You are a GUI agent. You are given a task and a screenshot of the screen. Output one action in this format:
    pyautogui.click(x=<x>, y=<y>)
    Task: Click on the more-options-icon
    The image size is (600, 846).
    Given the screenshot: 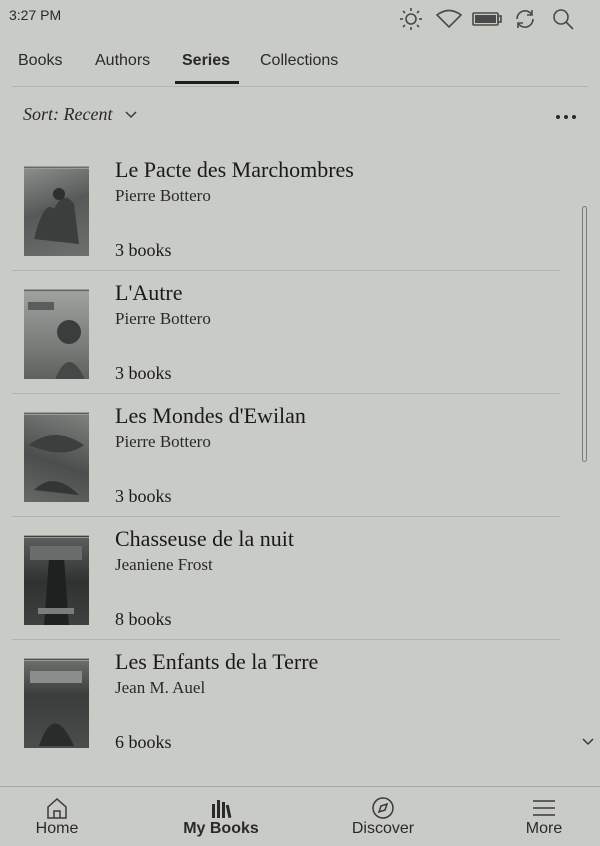 What is the action you would take?
    pyautogui.click(x=567, y=117)
    